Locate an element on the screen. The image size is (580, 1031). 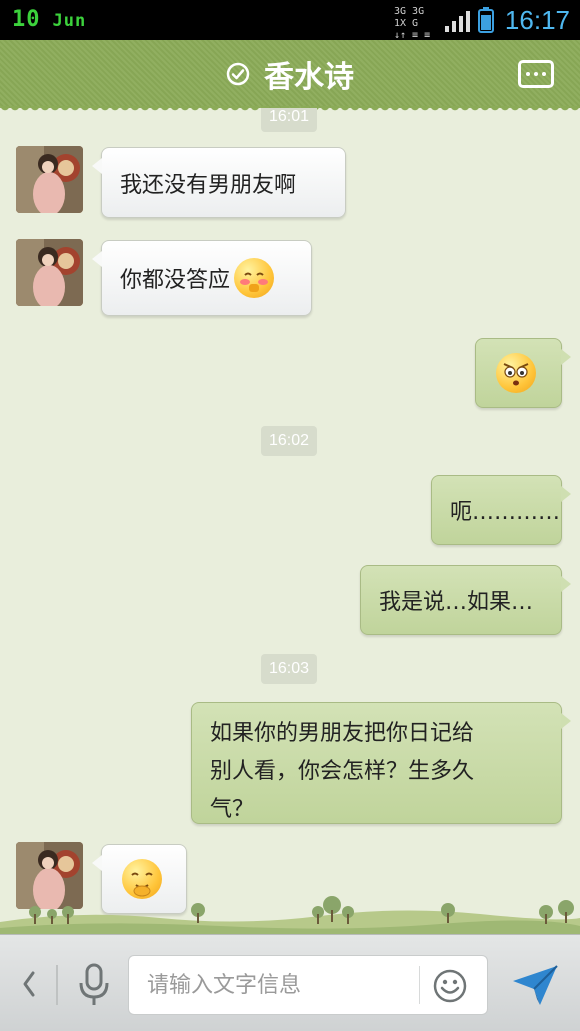
angry-emoji-icon is located at coordinates (516, 373).